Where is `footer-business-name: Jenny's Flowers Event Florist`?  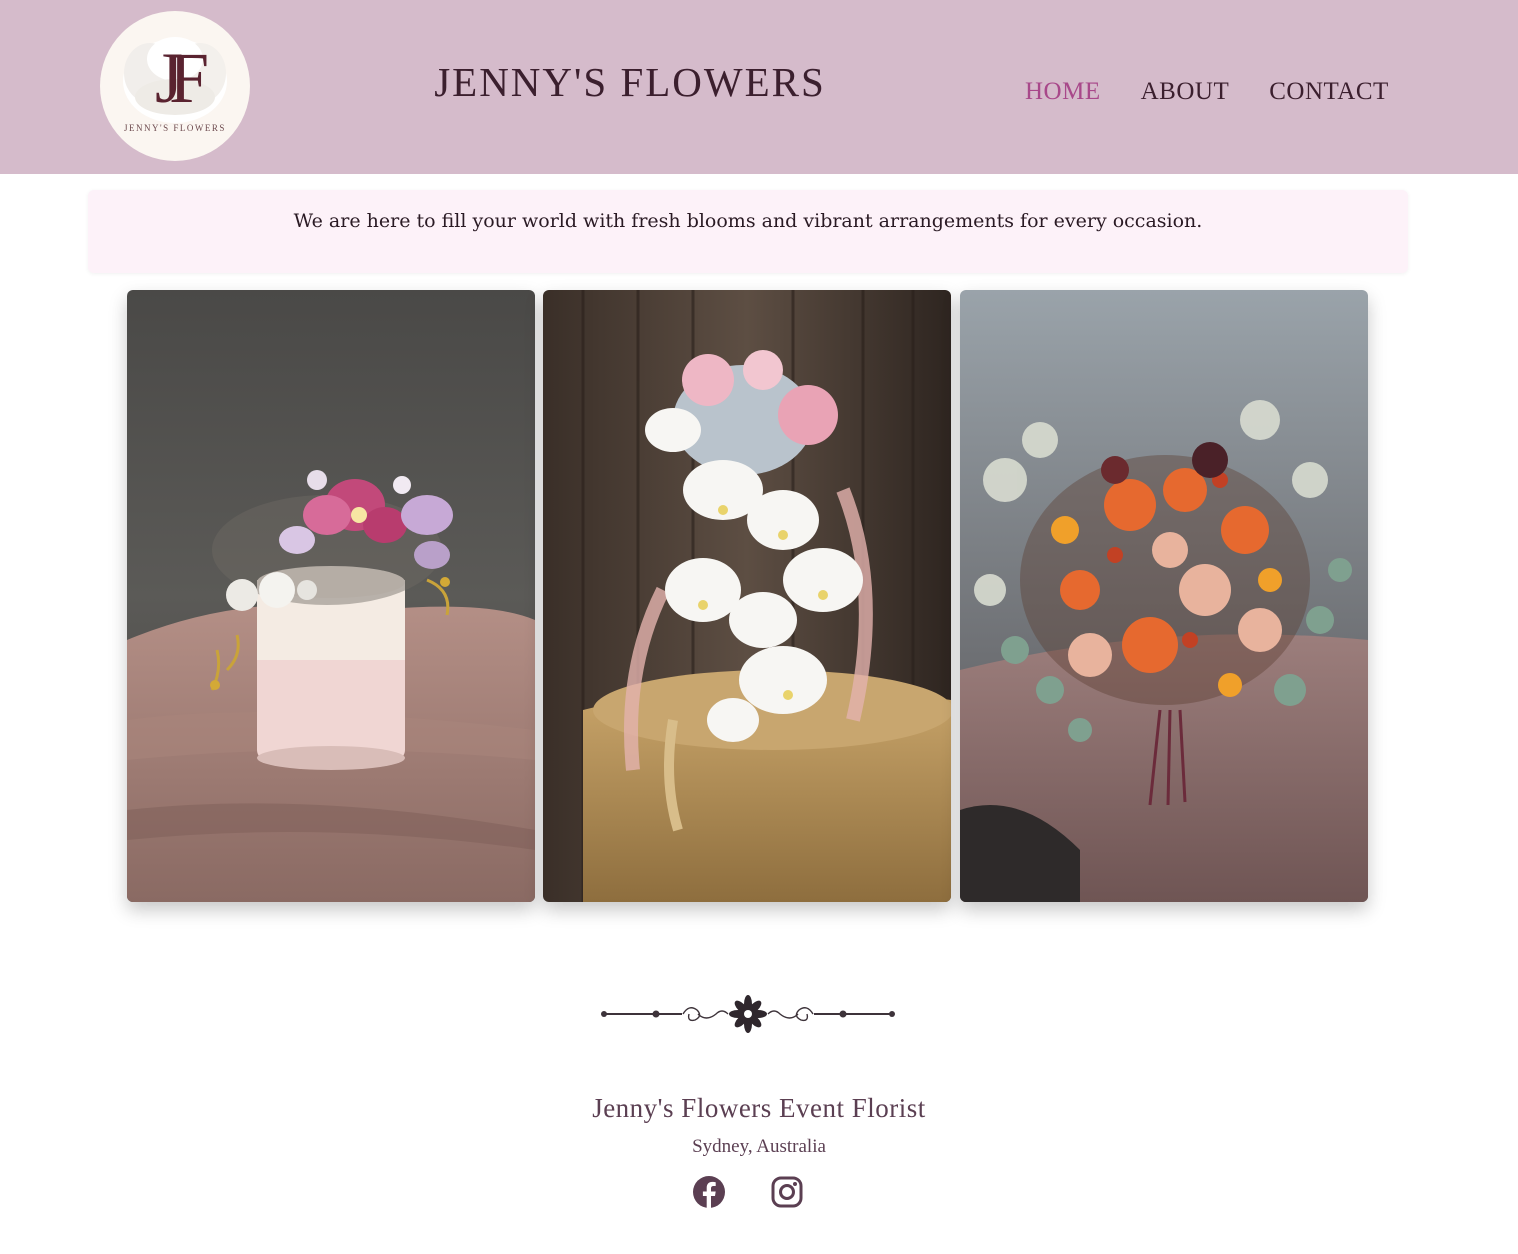
footer-business-name: Jenny's Flowers Event Florist is located at coordinates (759, 1108).